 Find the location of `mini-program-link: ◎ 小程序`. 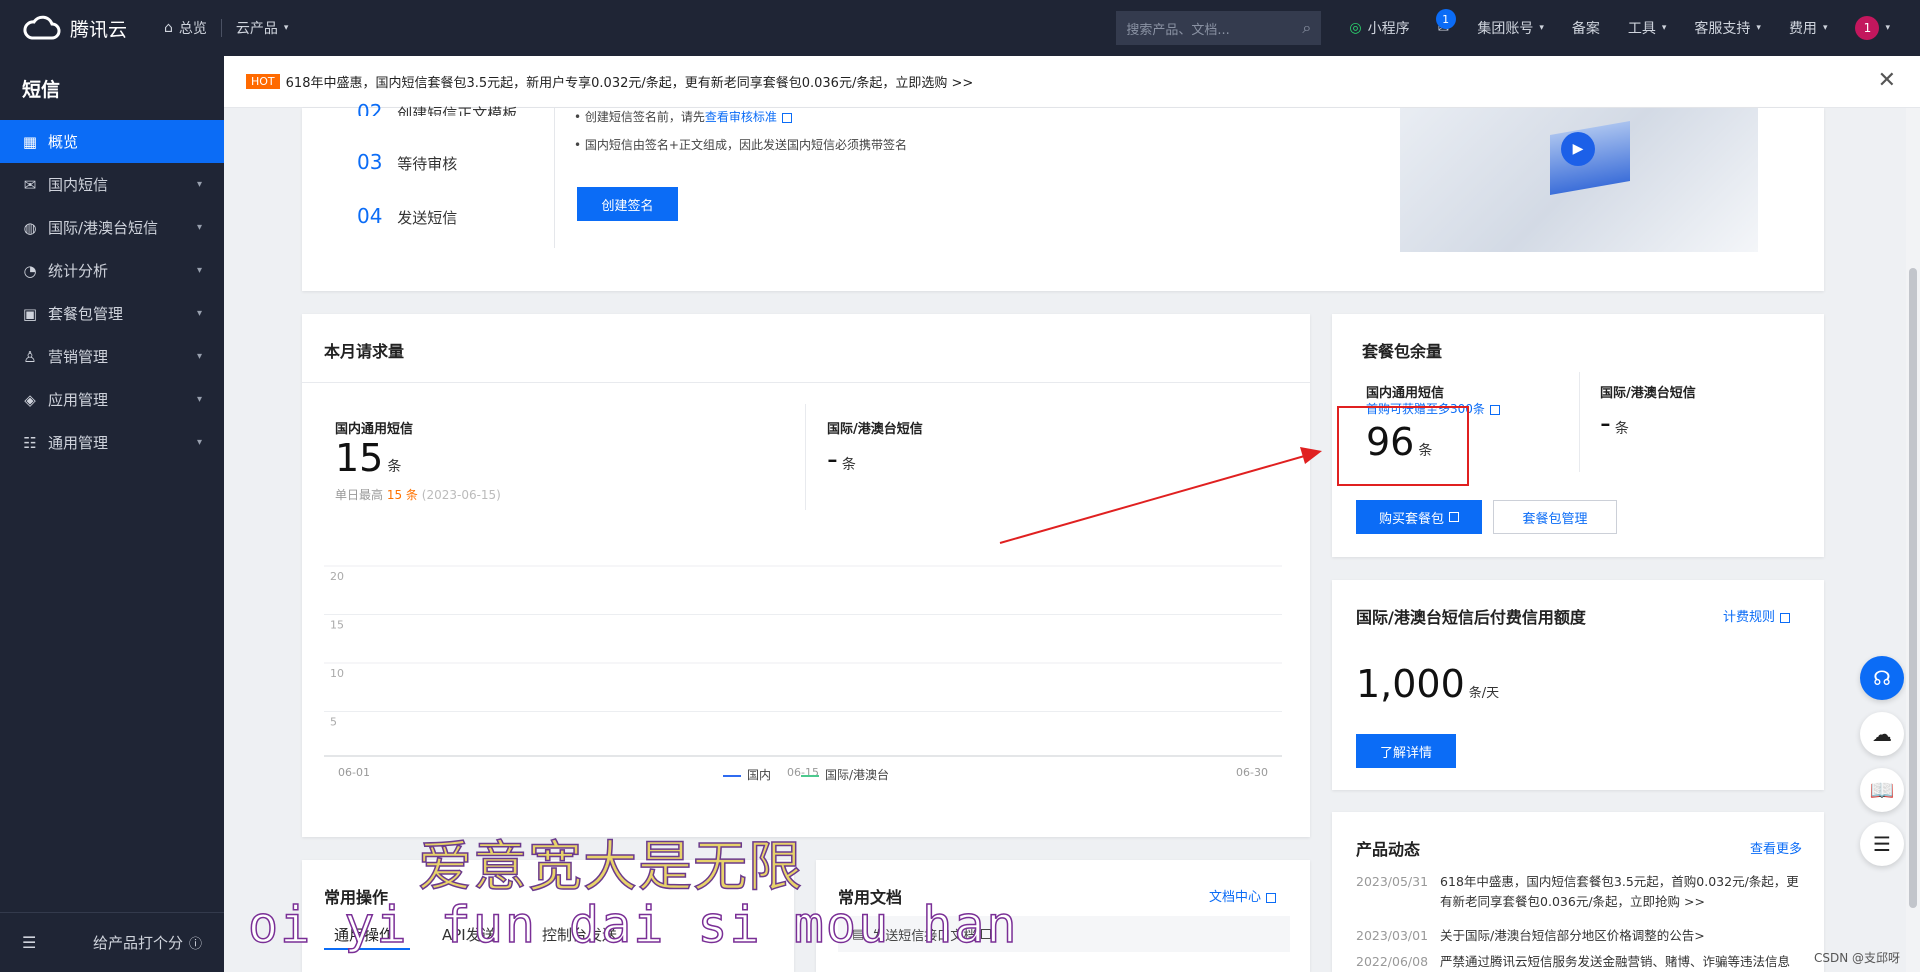

mini-program-link: ◎ 小程序 is located at coordinates (1379, 28).